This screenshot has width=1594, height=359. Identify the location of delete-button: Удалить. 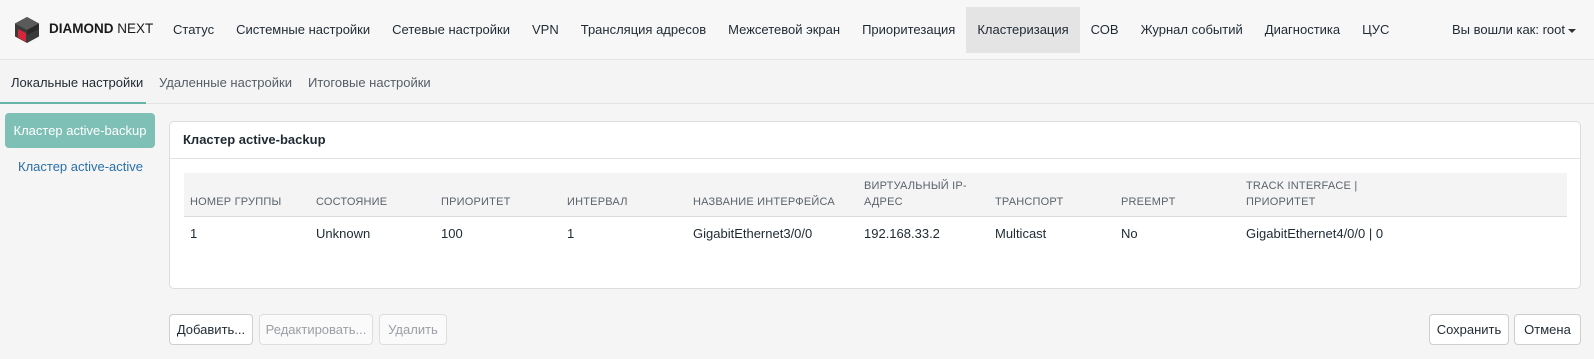
(413, 329).